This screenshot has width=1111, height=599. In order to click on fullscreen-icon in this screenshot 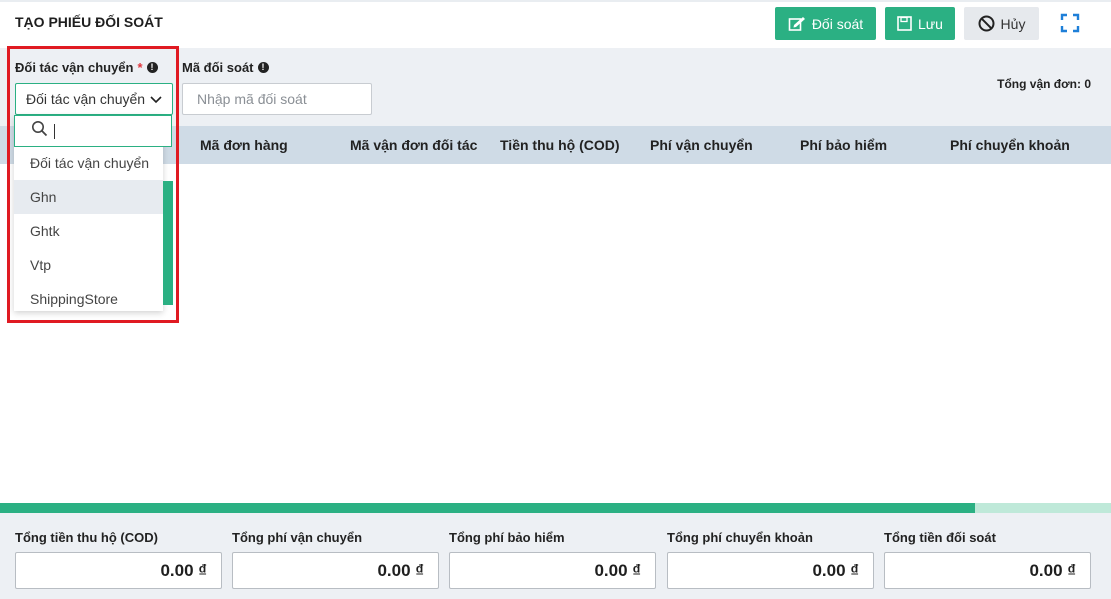, I will do `click(1070, 23)`.